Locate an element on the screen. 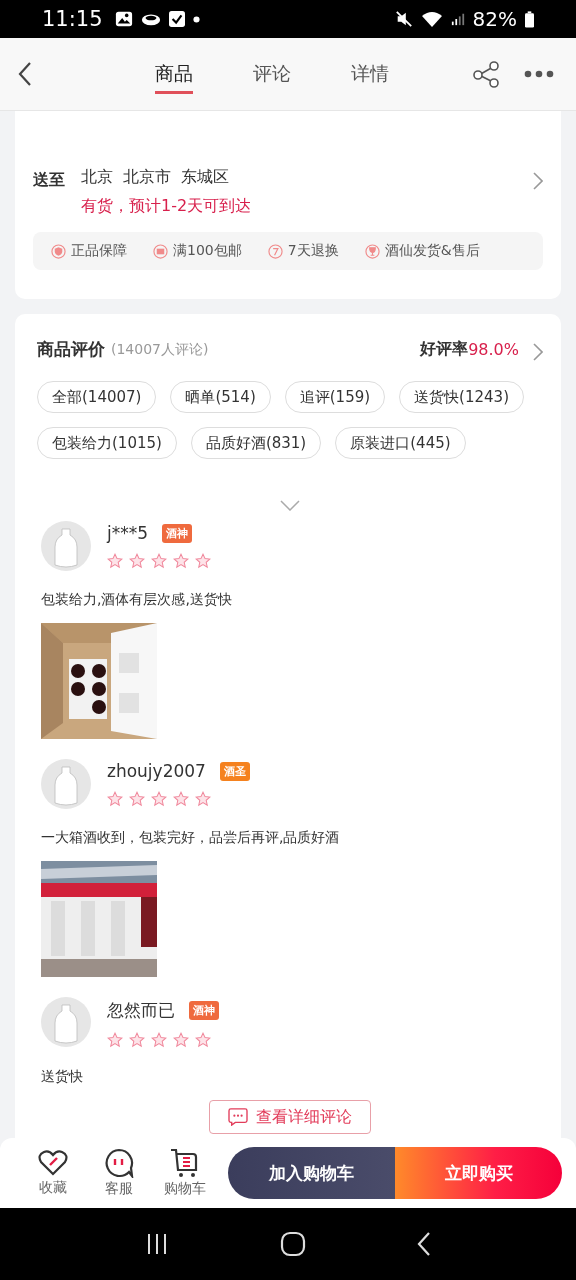  username: j***5 is located at coordinates (128, 533).